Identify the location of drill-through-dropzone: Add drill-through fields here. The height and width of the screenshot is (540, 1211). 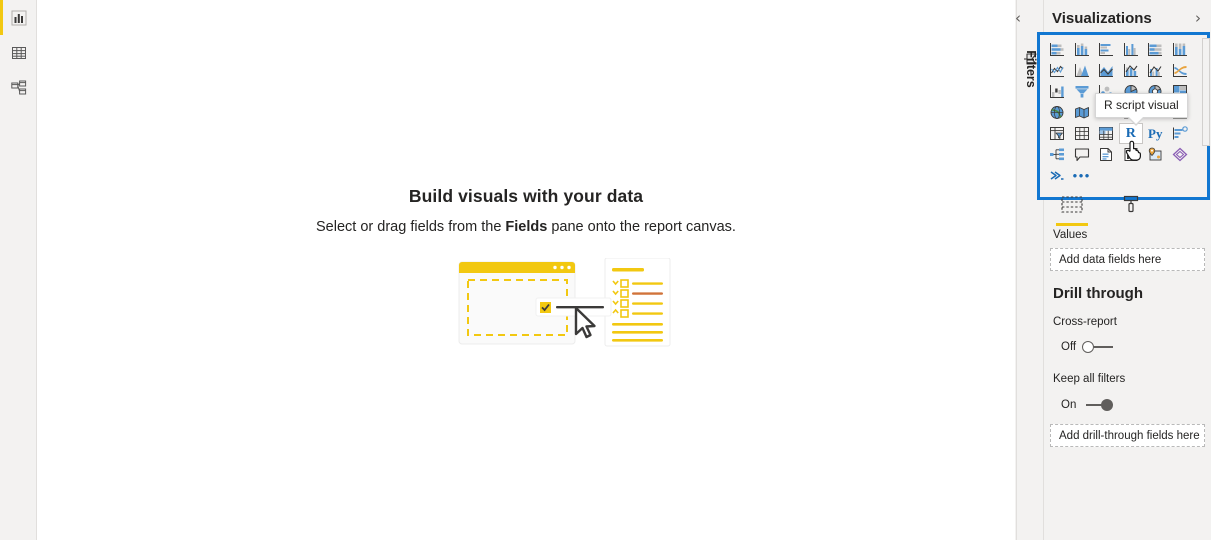
(1127, 435).